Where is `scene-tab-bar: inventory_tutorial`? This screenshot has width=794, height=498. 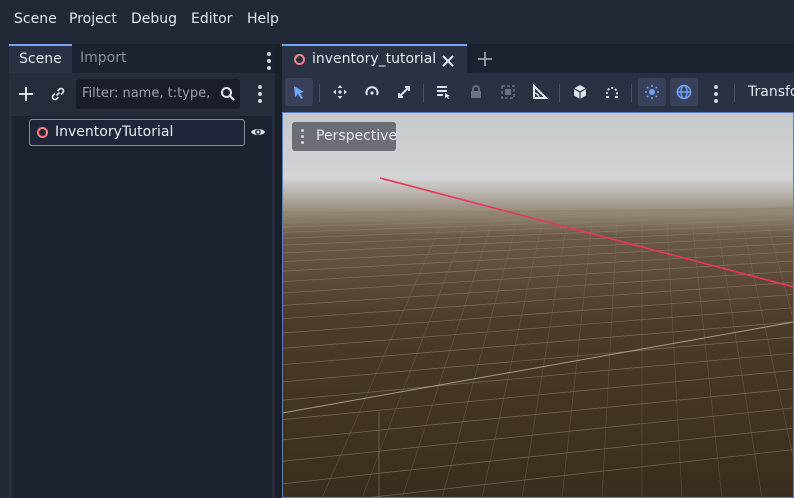 scene-tab-bar: inventory_tutorial is located at coordinates (538, 58).